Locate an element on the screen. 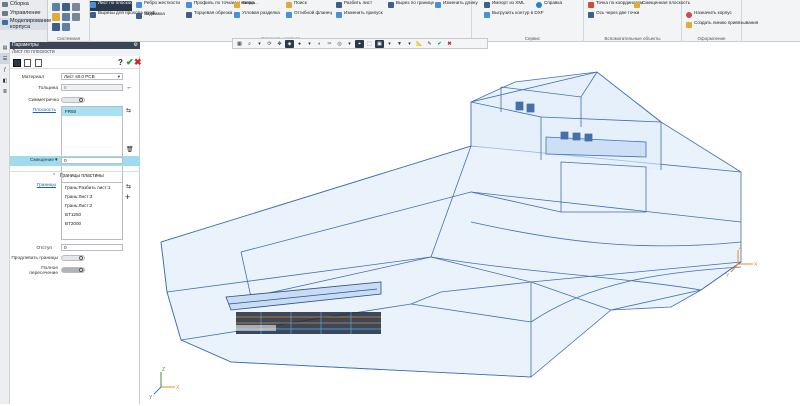 The height and width of the screenshot is (406, 800). show-icon: ◎ is located at coordinates (339, 44).